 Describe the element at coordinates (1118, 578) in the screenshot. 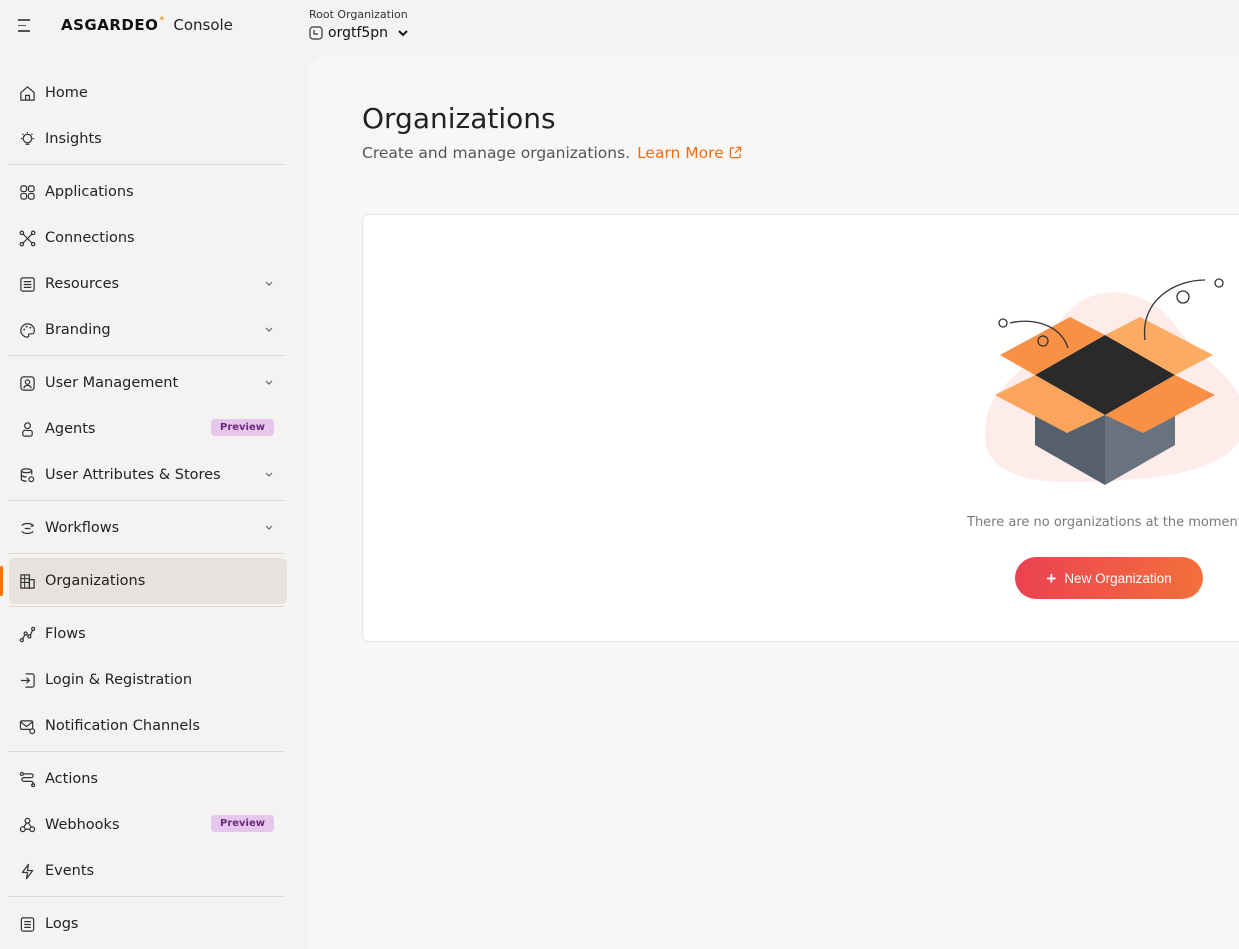

I see `new-organization-label: New Organization` at that location.